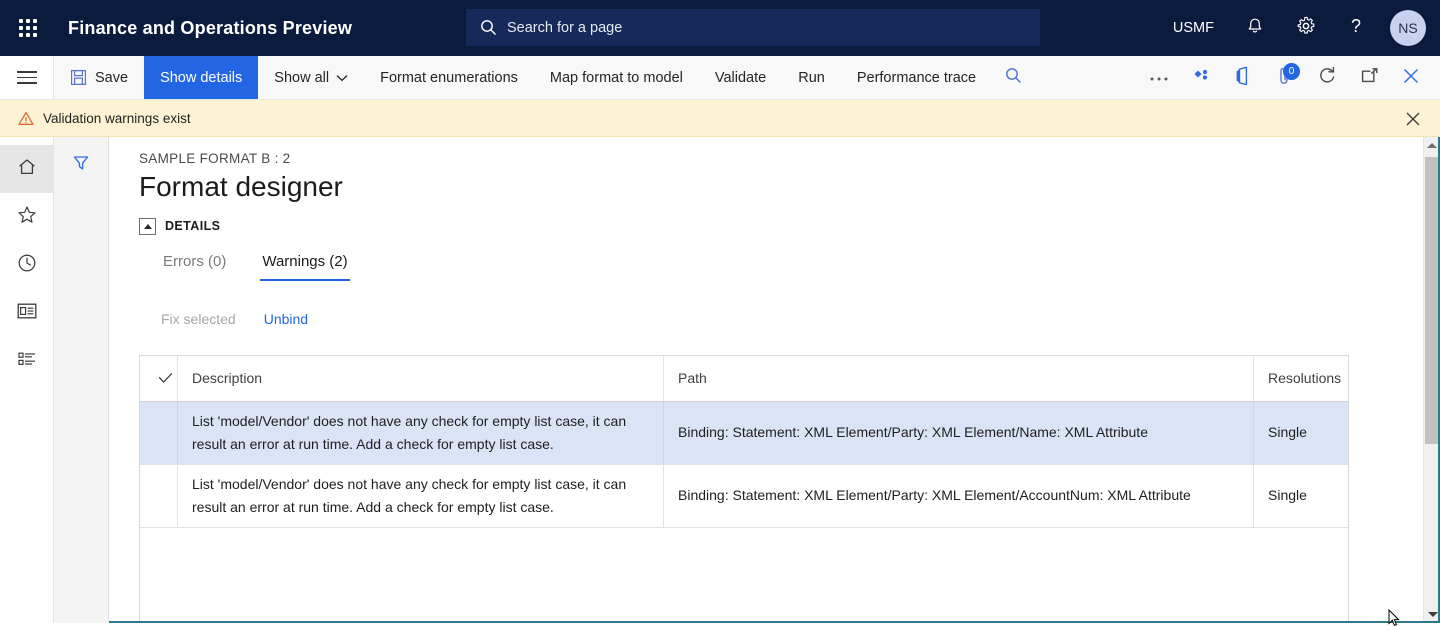 This screenshot has width=1440, height=633. I want to click on command-search-button, so click(1013, 78).